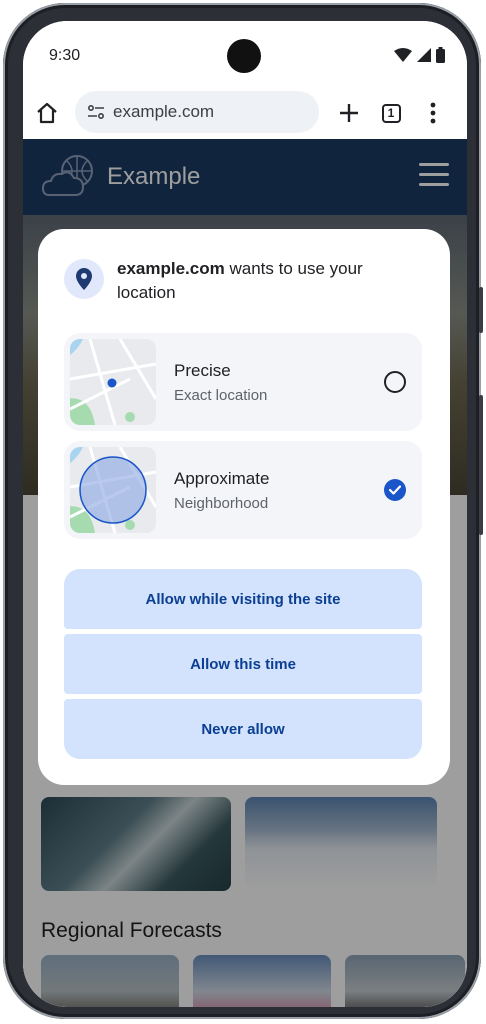 Image resolution: width=486 pixels, height=1024 pixels. I want to click on option-sublabel: Exact location, so click(221, 395).